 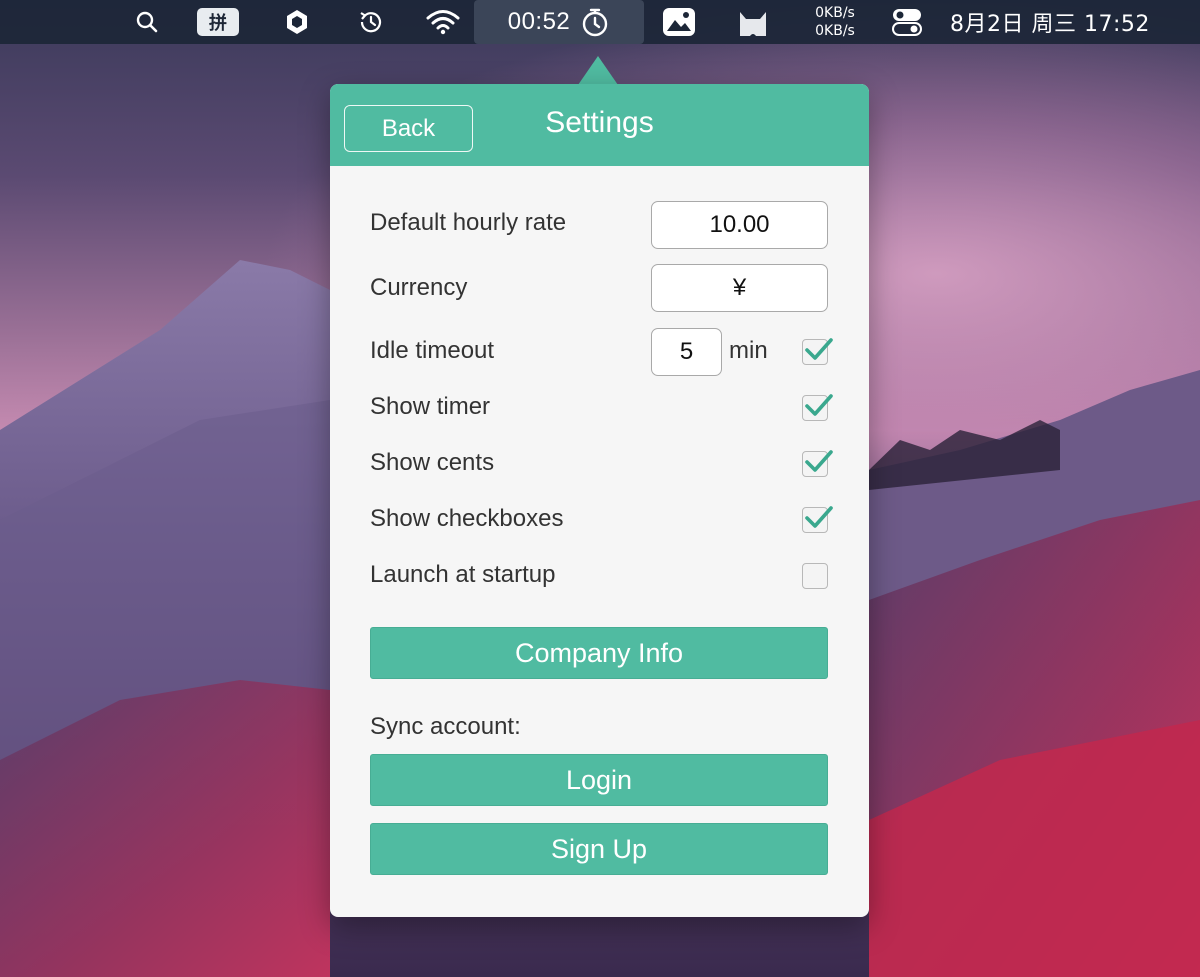 I want to click on show-cents-label: Show cents, so click(x=432, y=462).